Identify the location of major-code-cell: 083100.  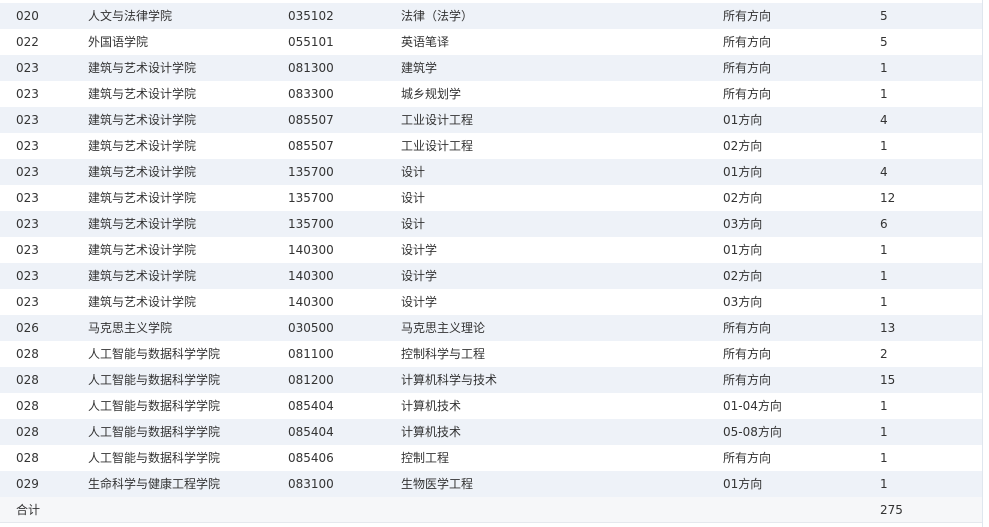
(311, 484).